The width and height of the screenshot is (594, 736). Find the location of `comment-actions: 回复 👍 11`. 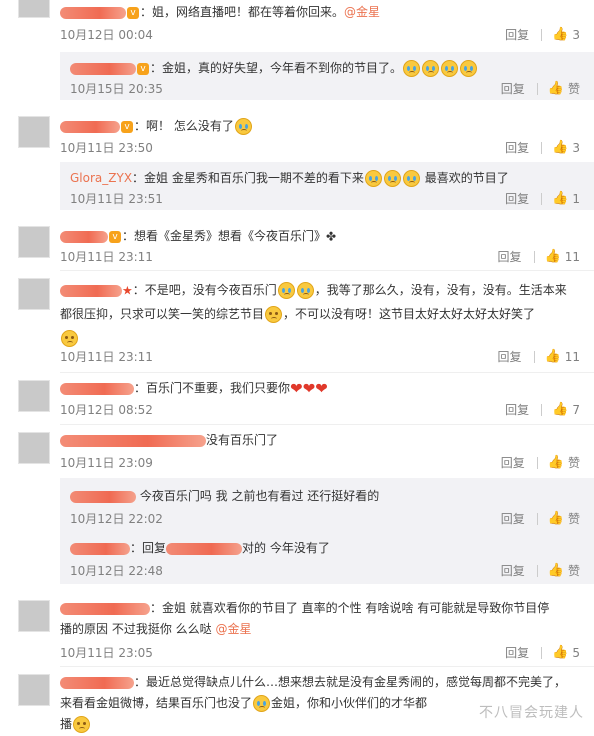

comment-actions: 回复 👍 11 is located at coordinates (539, 256).